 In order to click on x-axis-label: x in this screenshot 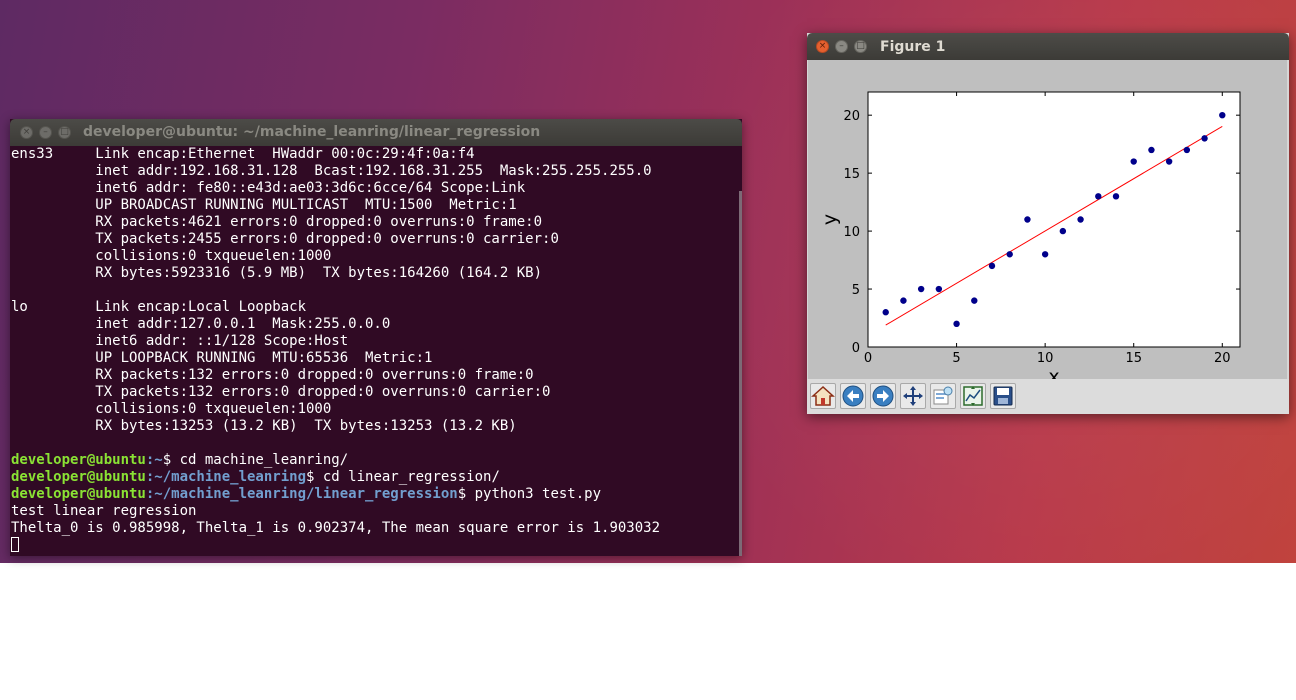, I will do `click(1053, 372)`.